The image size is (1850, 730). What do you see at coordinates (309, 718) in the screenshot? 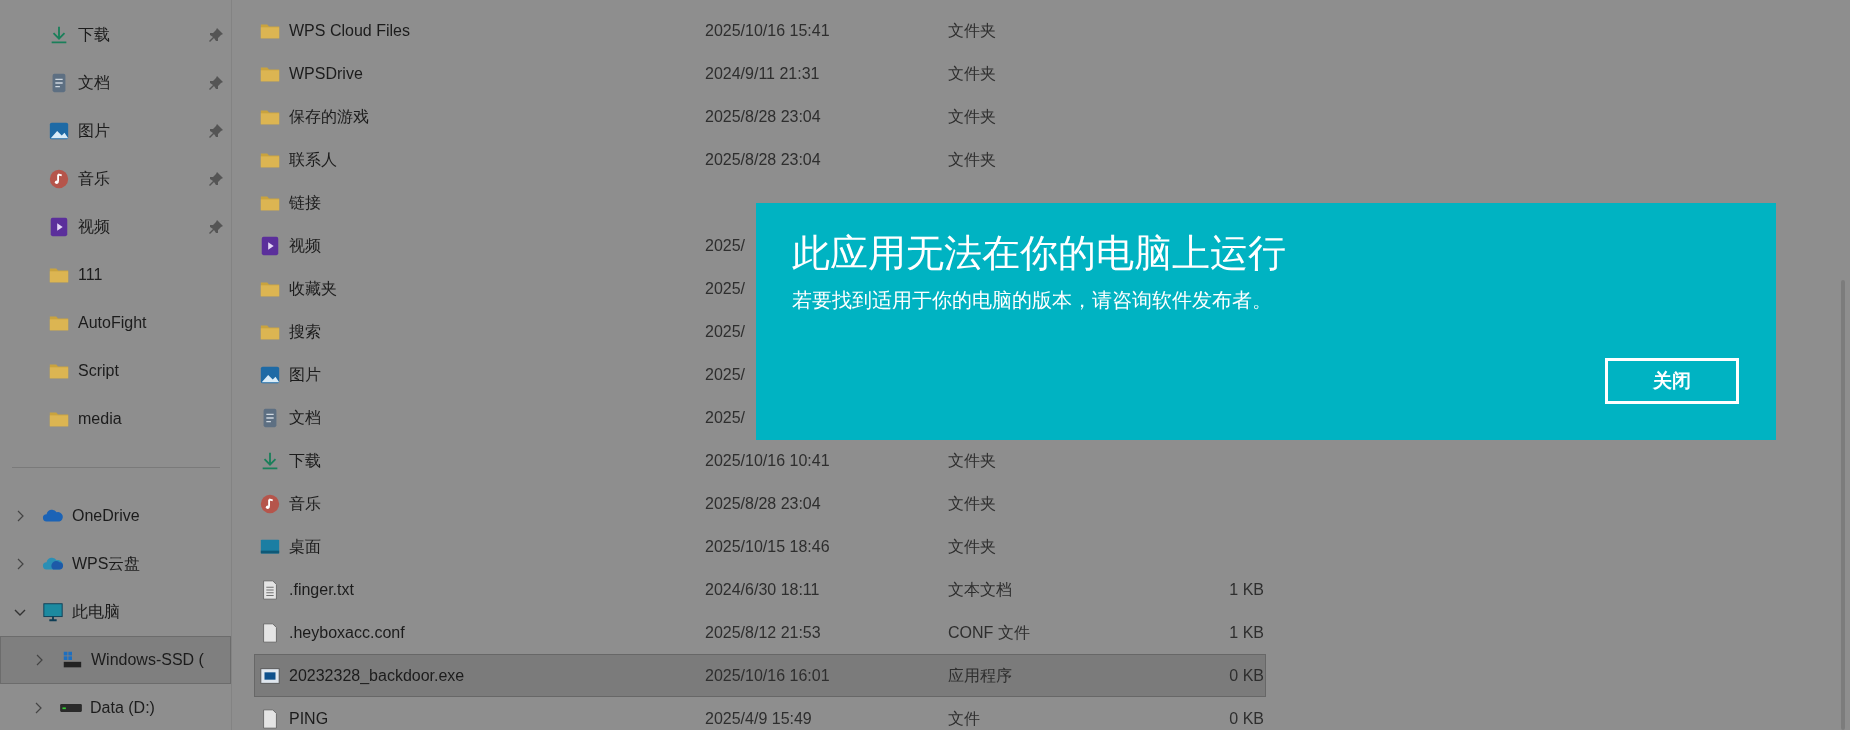
I see `file-name: PING` at bounding box center [309, 718].